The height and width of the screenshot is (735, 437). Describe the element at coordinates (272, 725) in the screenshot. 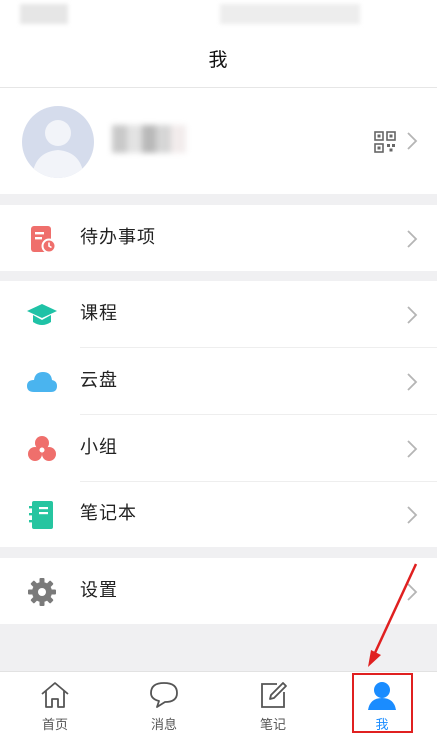

I see `tab-label: 笔记` at that location.